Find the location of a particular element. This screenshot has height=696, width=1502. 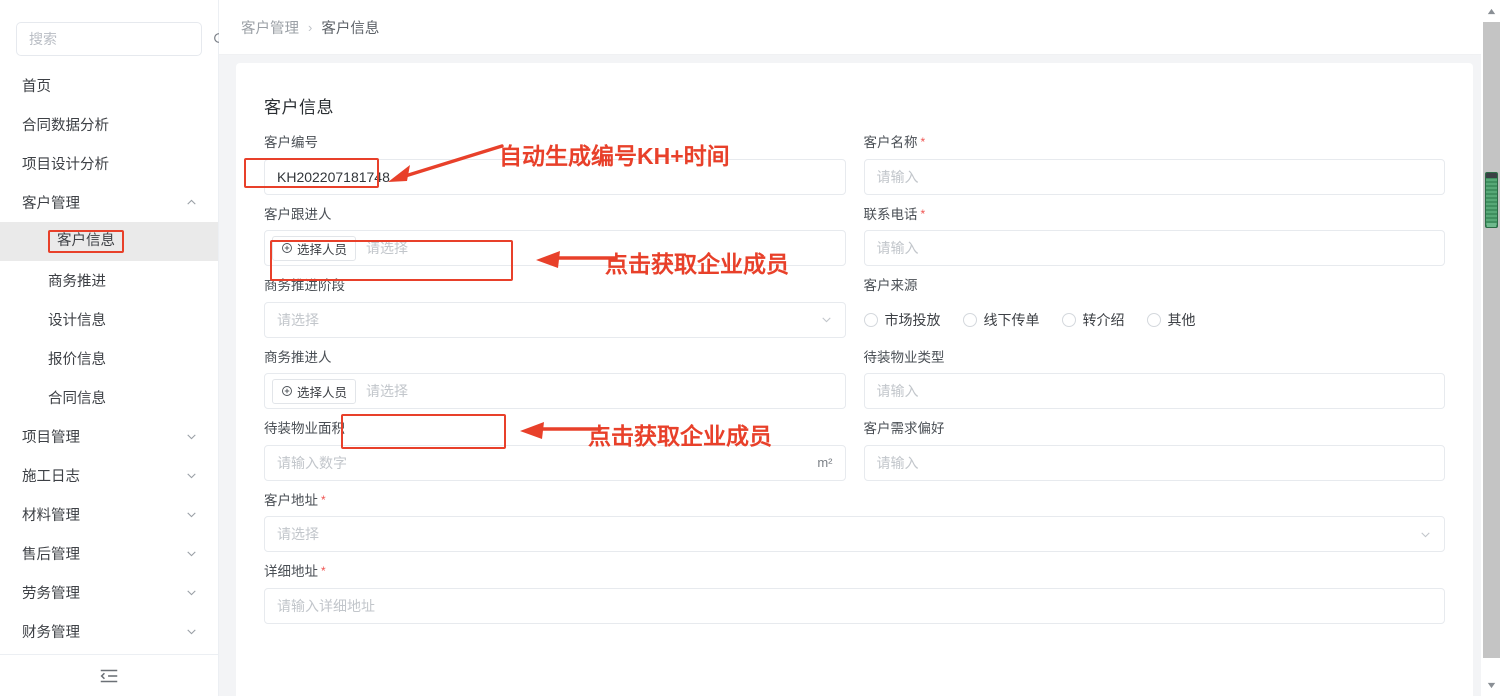

sidebar-item-label: 客户信息 is located at coordinates (86, 241).